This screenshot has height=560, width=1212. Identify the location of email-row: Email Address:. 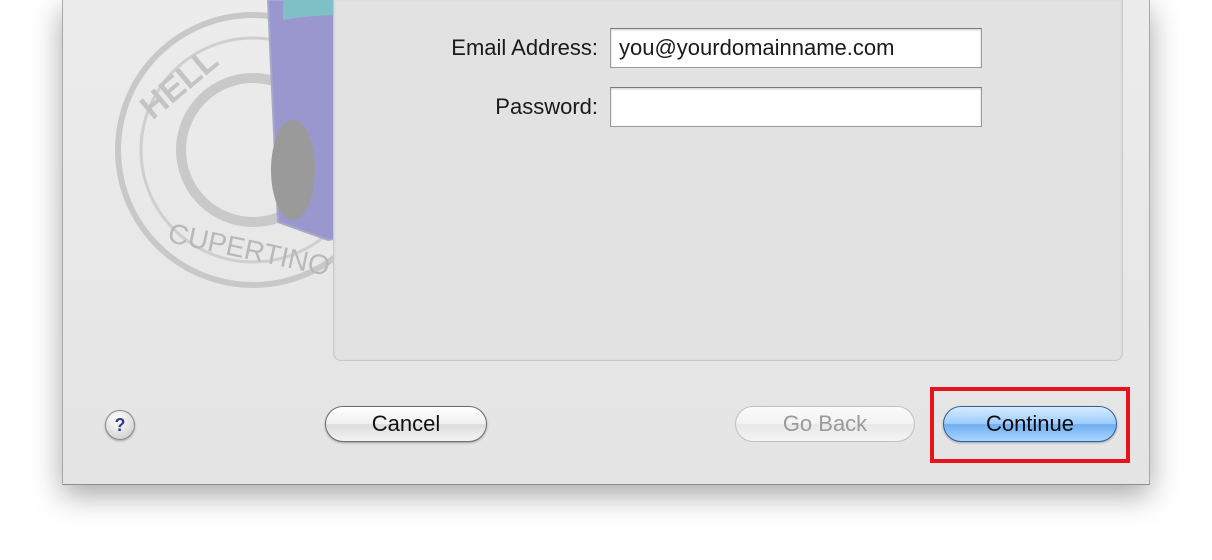
(670, 48).